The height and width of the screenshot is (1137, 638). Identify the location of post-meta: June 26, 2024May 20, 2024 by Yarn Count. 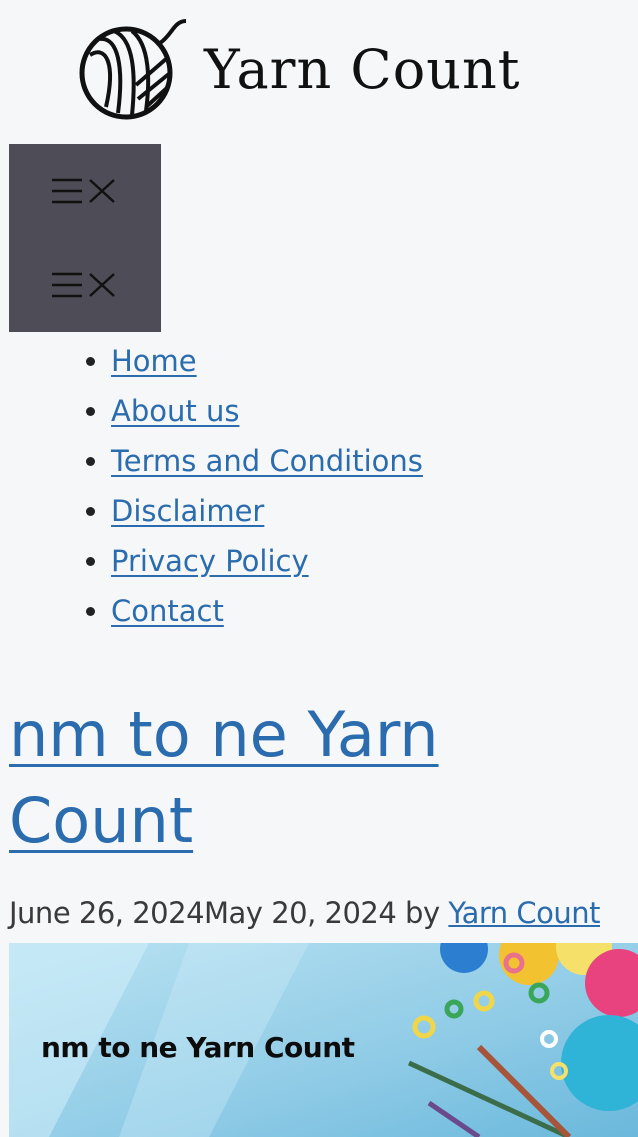
(323, 913).